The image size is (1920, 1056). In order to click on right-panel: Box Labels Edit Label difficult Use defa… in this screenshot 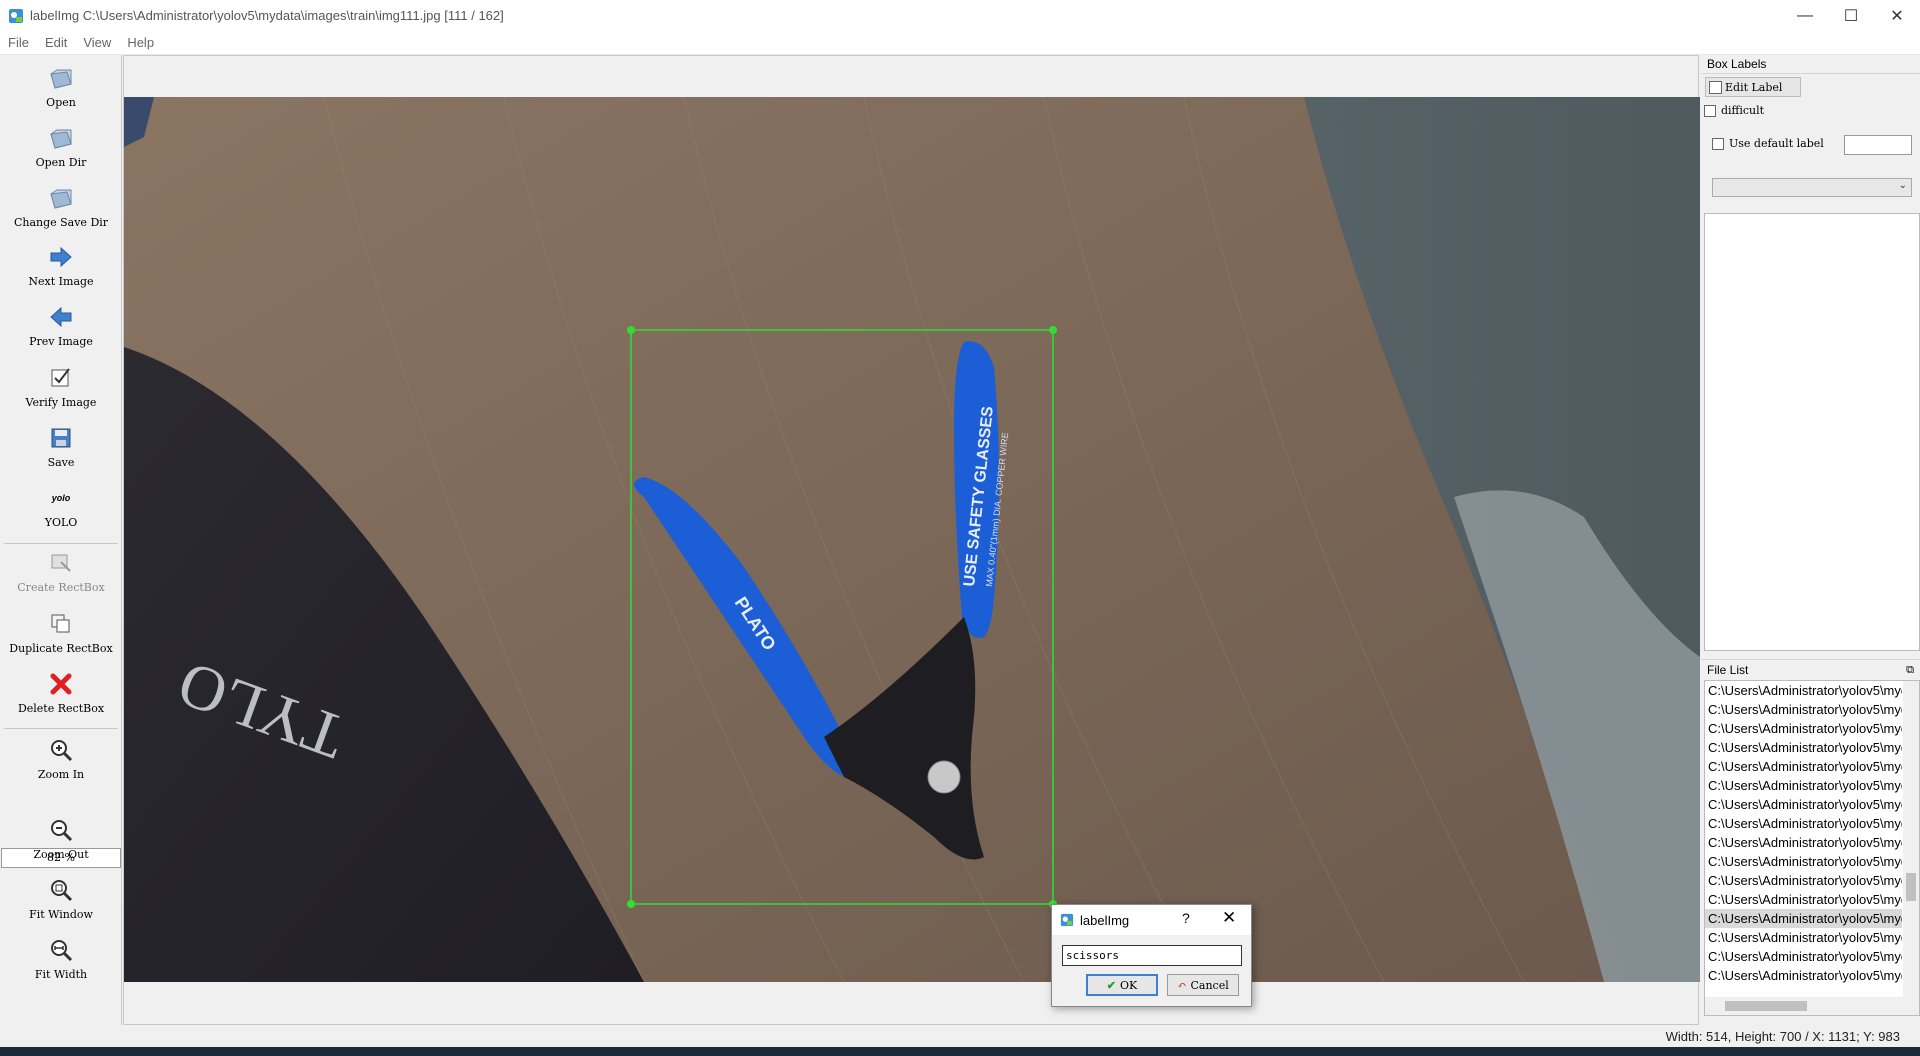, I will do `click(1810, 540)`.